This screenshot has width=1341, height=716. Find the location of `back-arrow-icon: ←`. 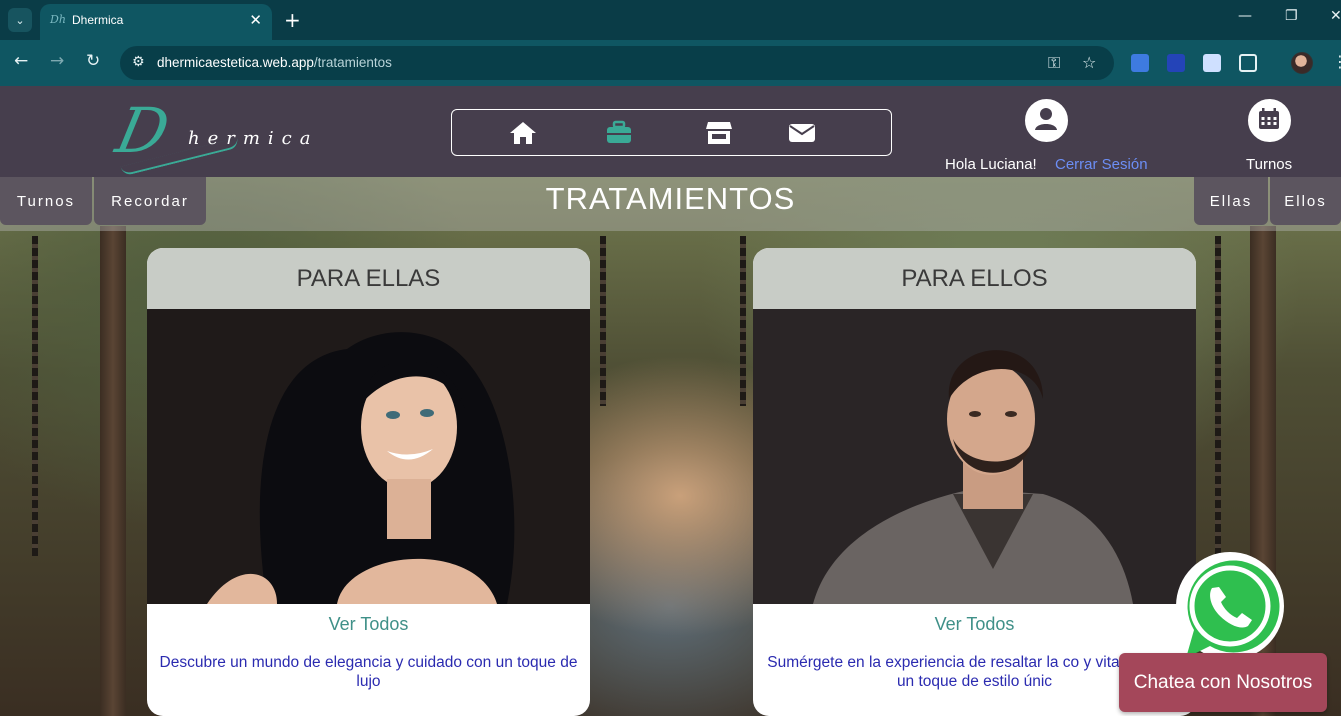

back-arrow-icon: ← is located at coordinates (21, 61).